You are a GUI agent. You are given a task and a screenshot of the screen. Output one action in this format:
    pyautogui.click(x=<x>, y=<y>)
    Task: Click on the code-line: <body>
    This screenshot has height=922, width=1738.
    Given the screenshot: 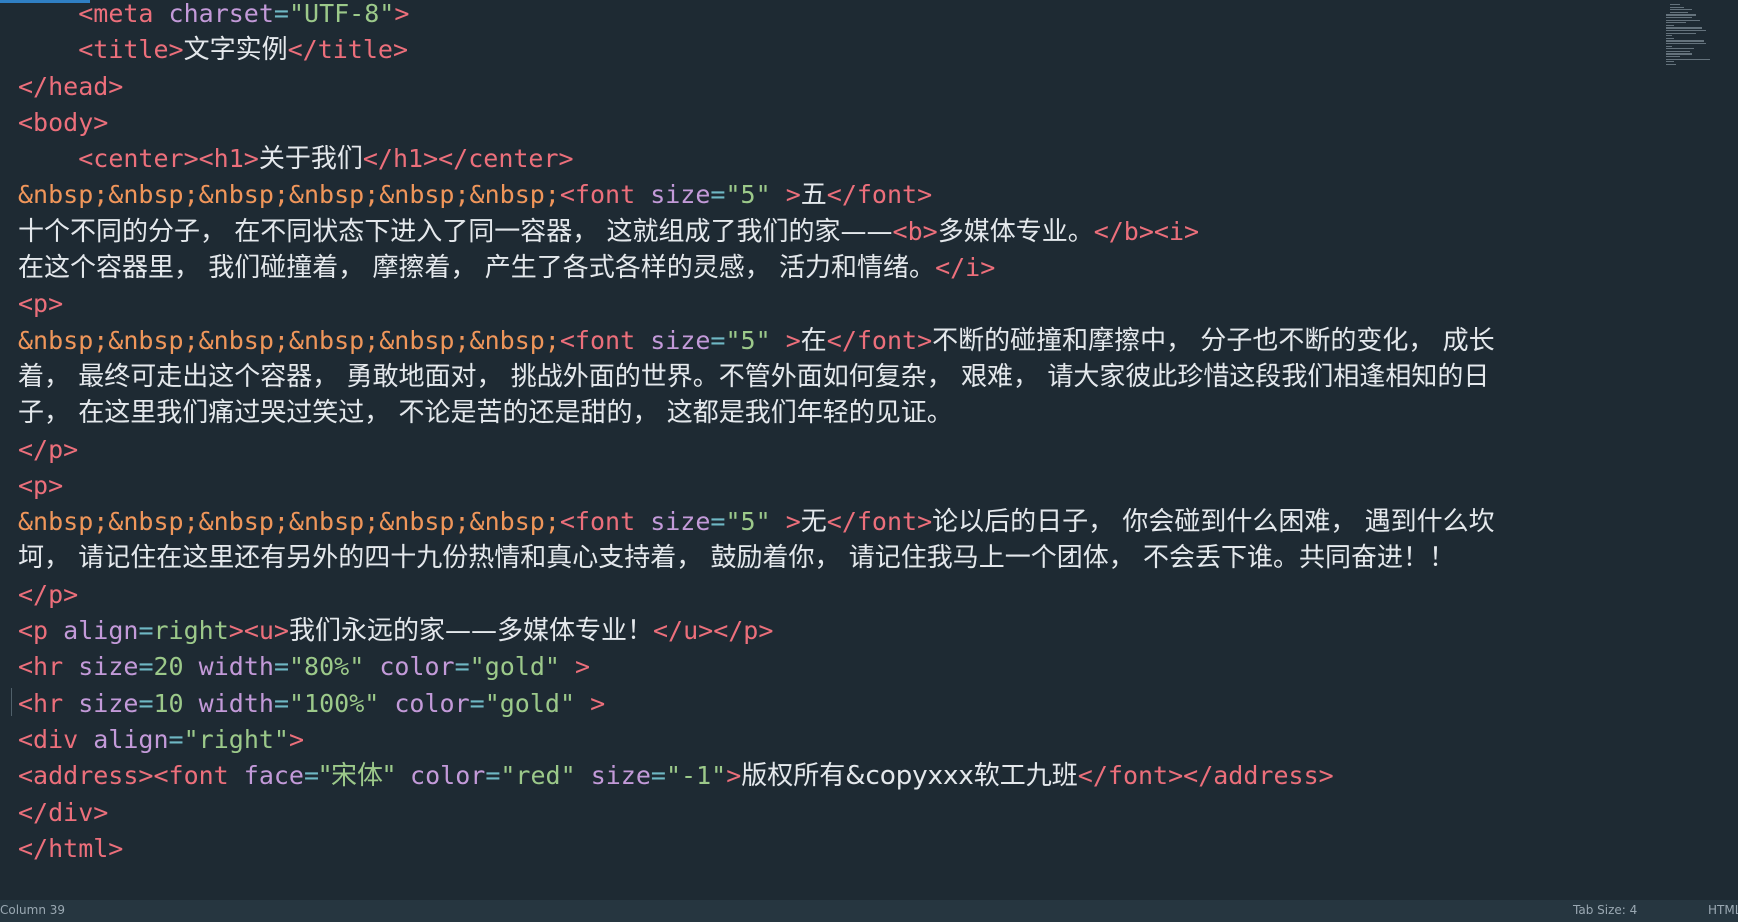 What is the action you would take?
    pyautogui.click(x=838, y=123)
    